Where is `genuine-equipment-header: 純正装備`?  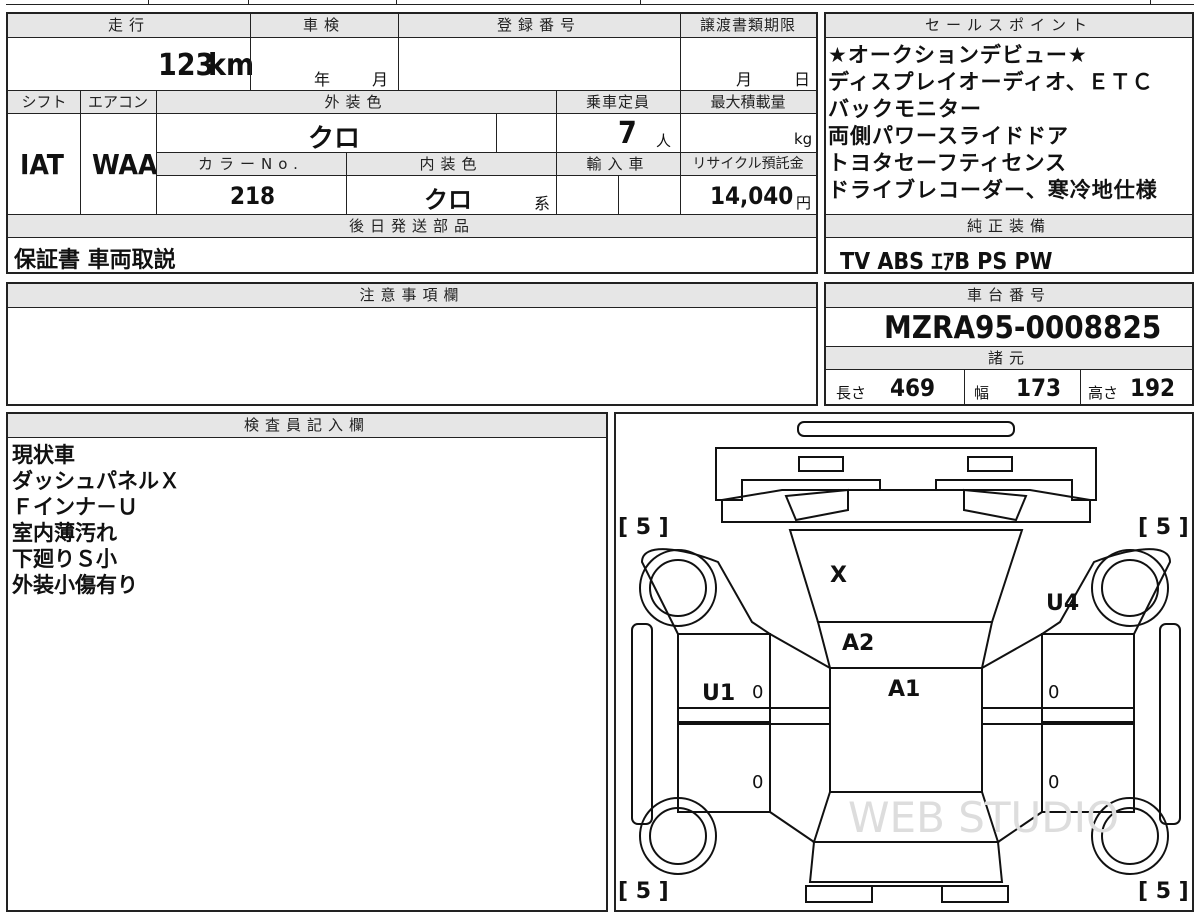
genuine-equipment-header: 純正装備 is located at coordinates (1009, 226).